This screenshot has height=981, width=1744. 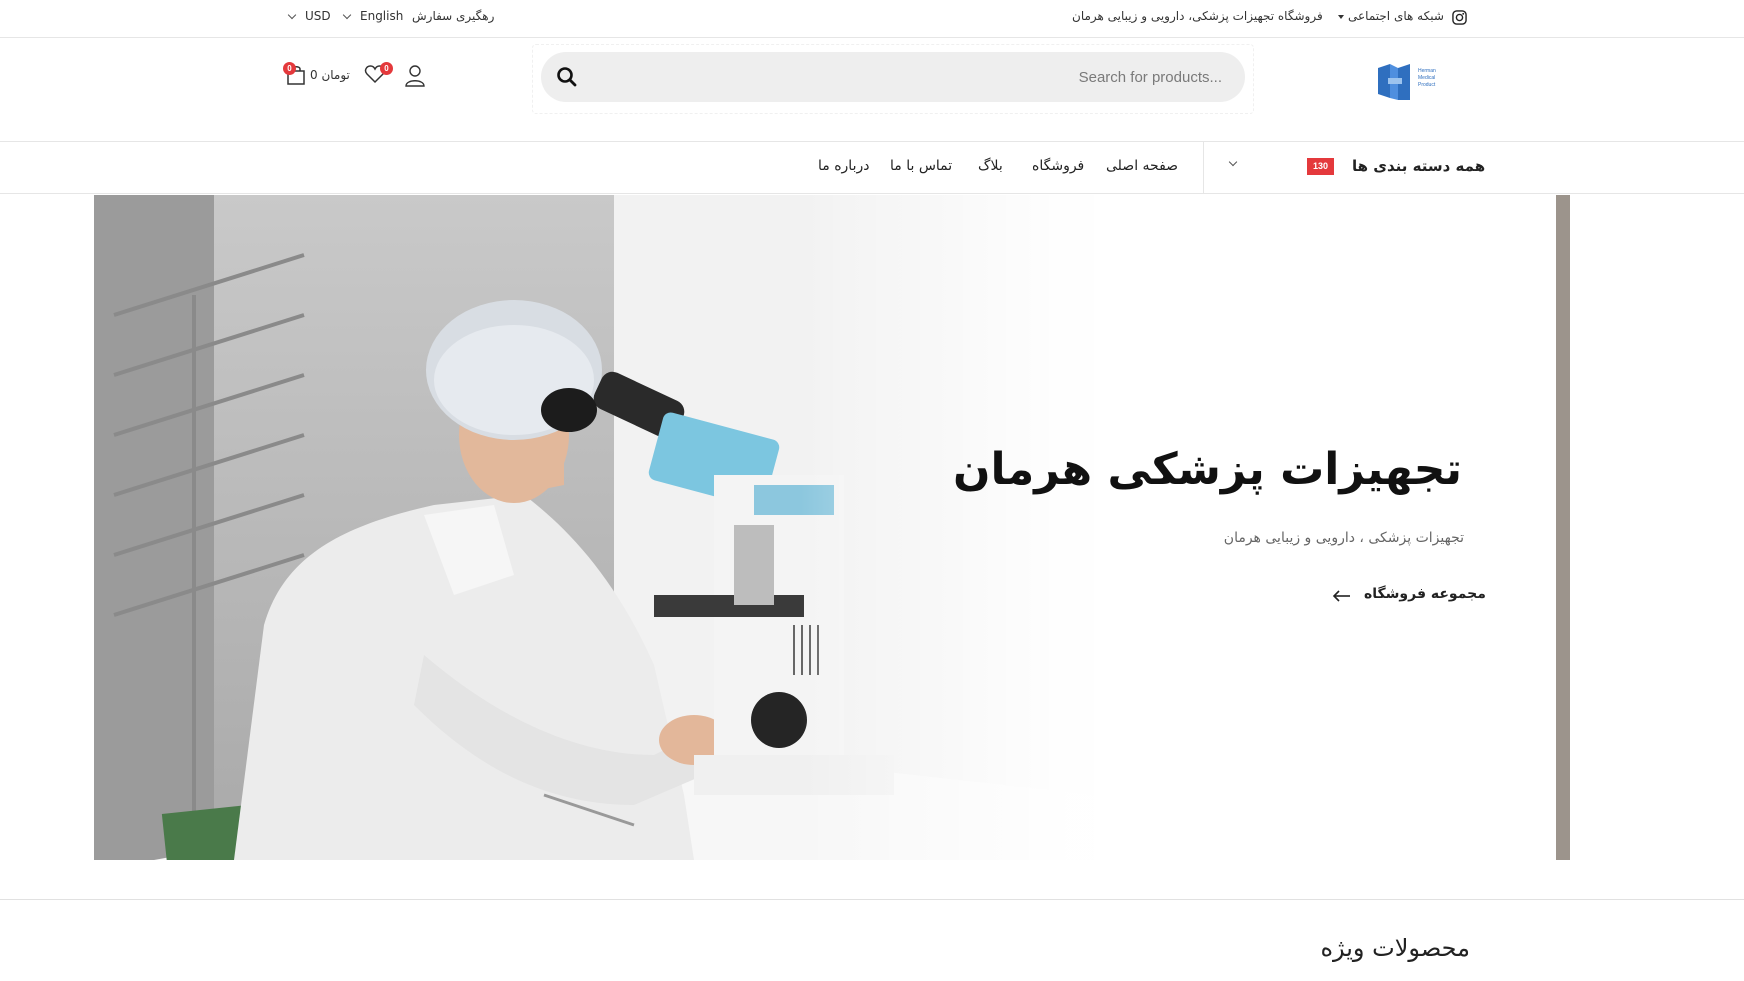 I want to click on wishlist-count-badge: 0, so click(x=386, y=68).